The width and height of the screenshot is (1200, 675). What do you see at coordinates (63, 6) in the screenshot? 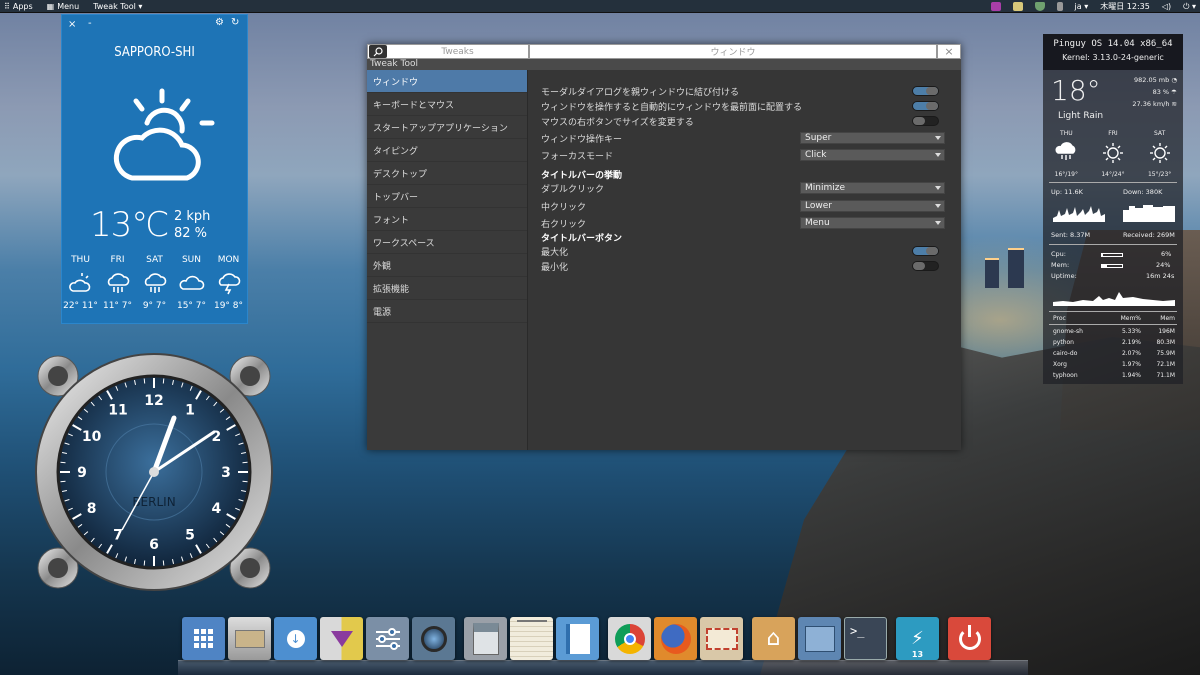
I see `menu-button: ▦ Menu` at bounding box center [63, 6].